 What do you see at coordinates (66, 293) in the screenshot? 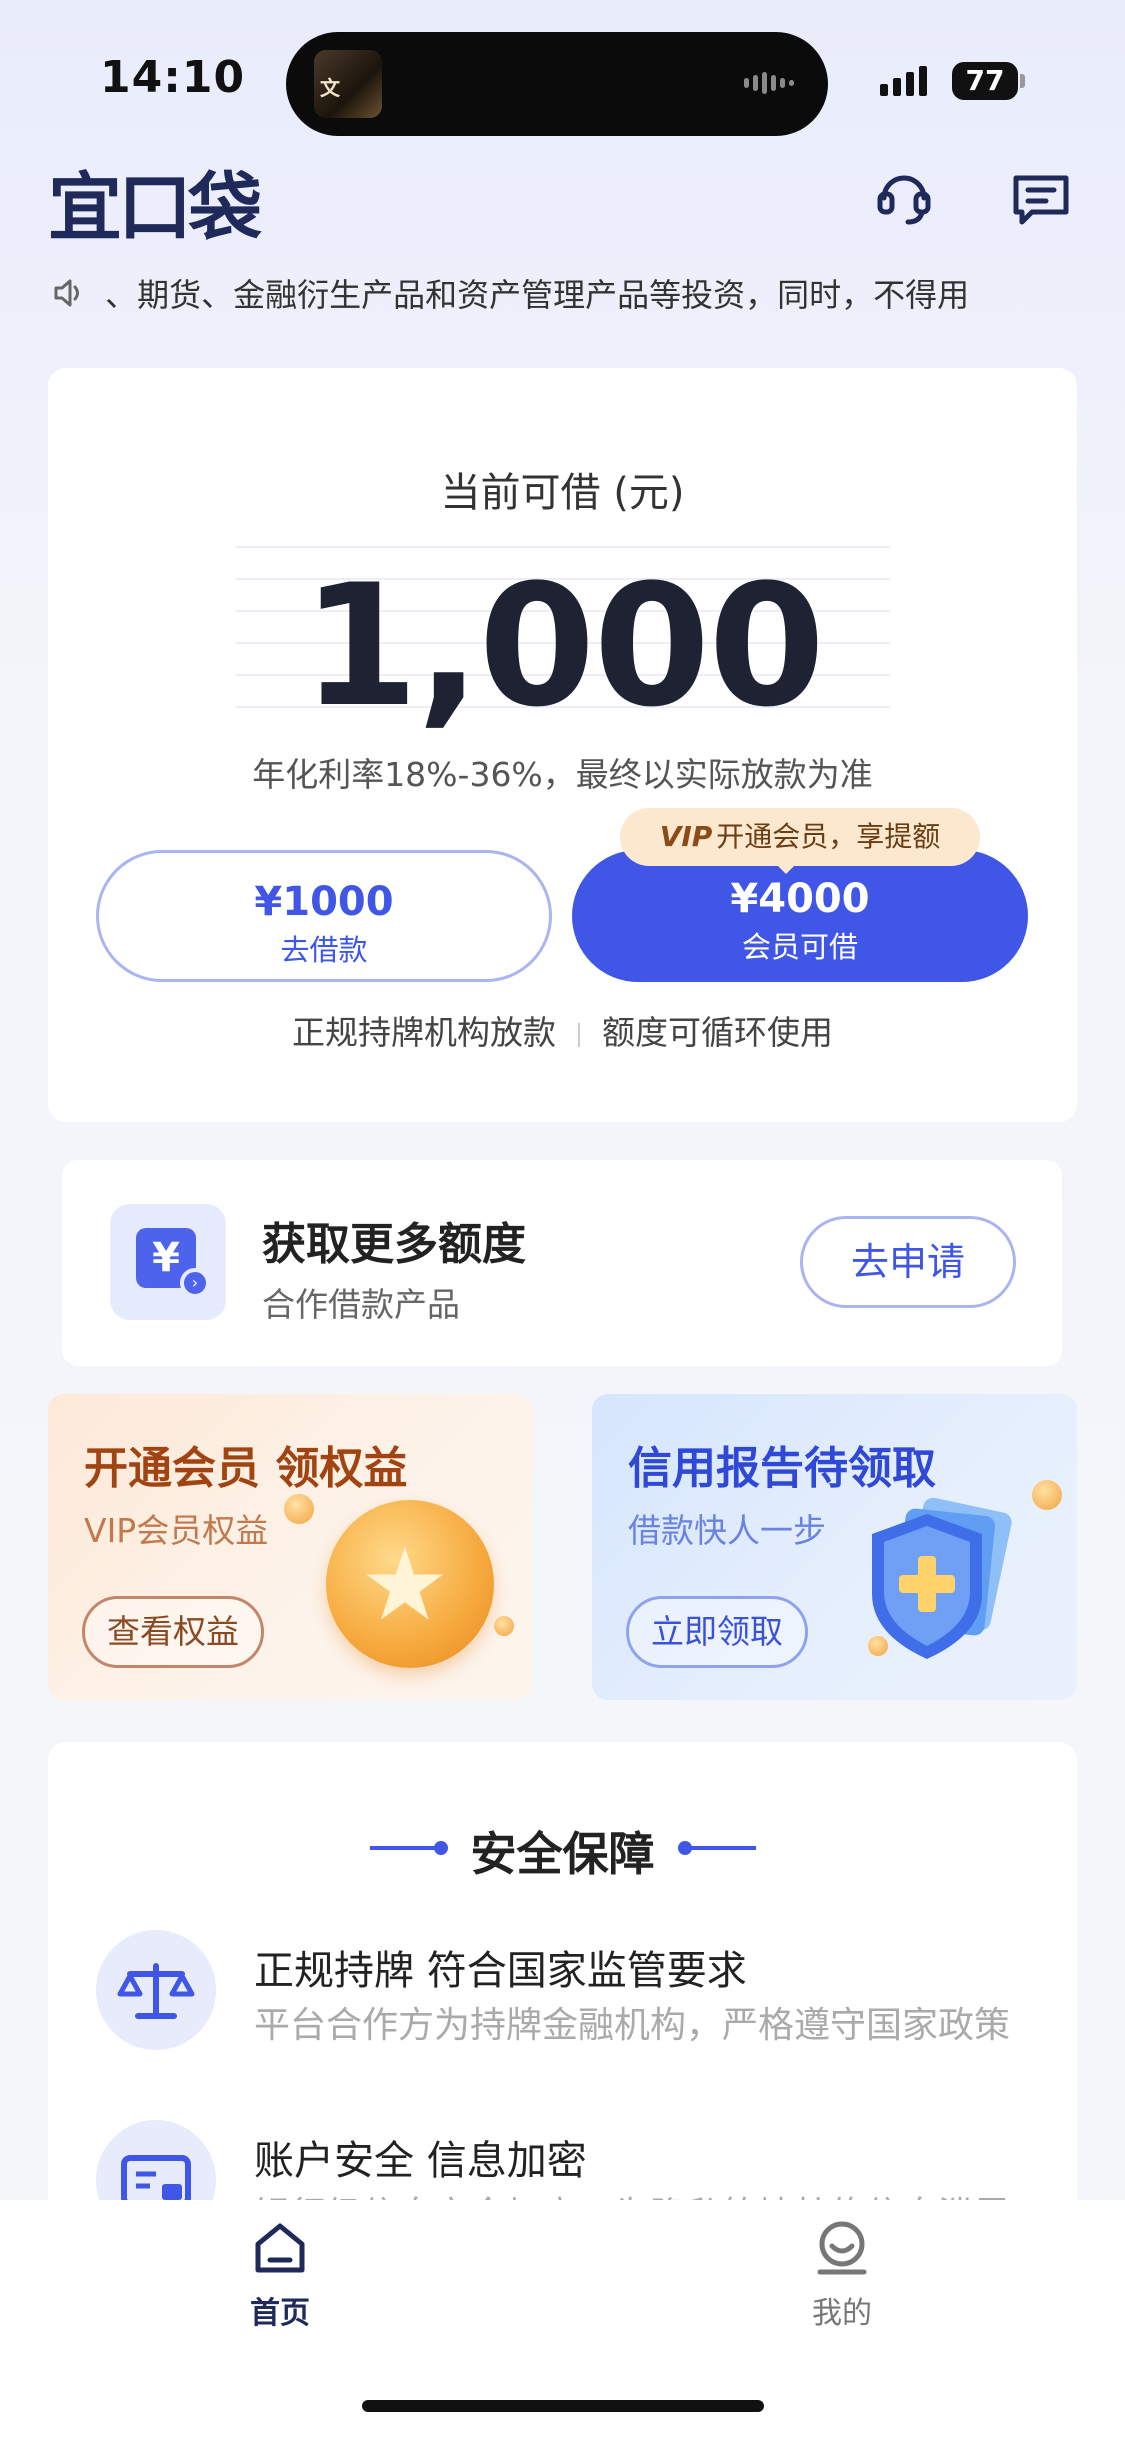
I see `speaker-icon` at bounding box center [66, 293].